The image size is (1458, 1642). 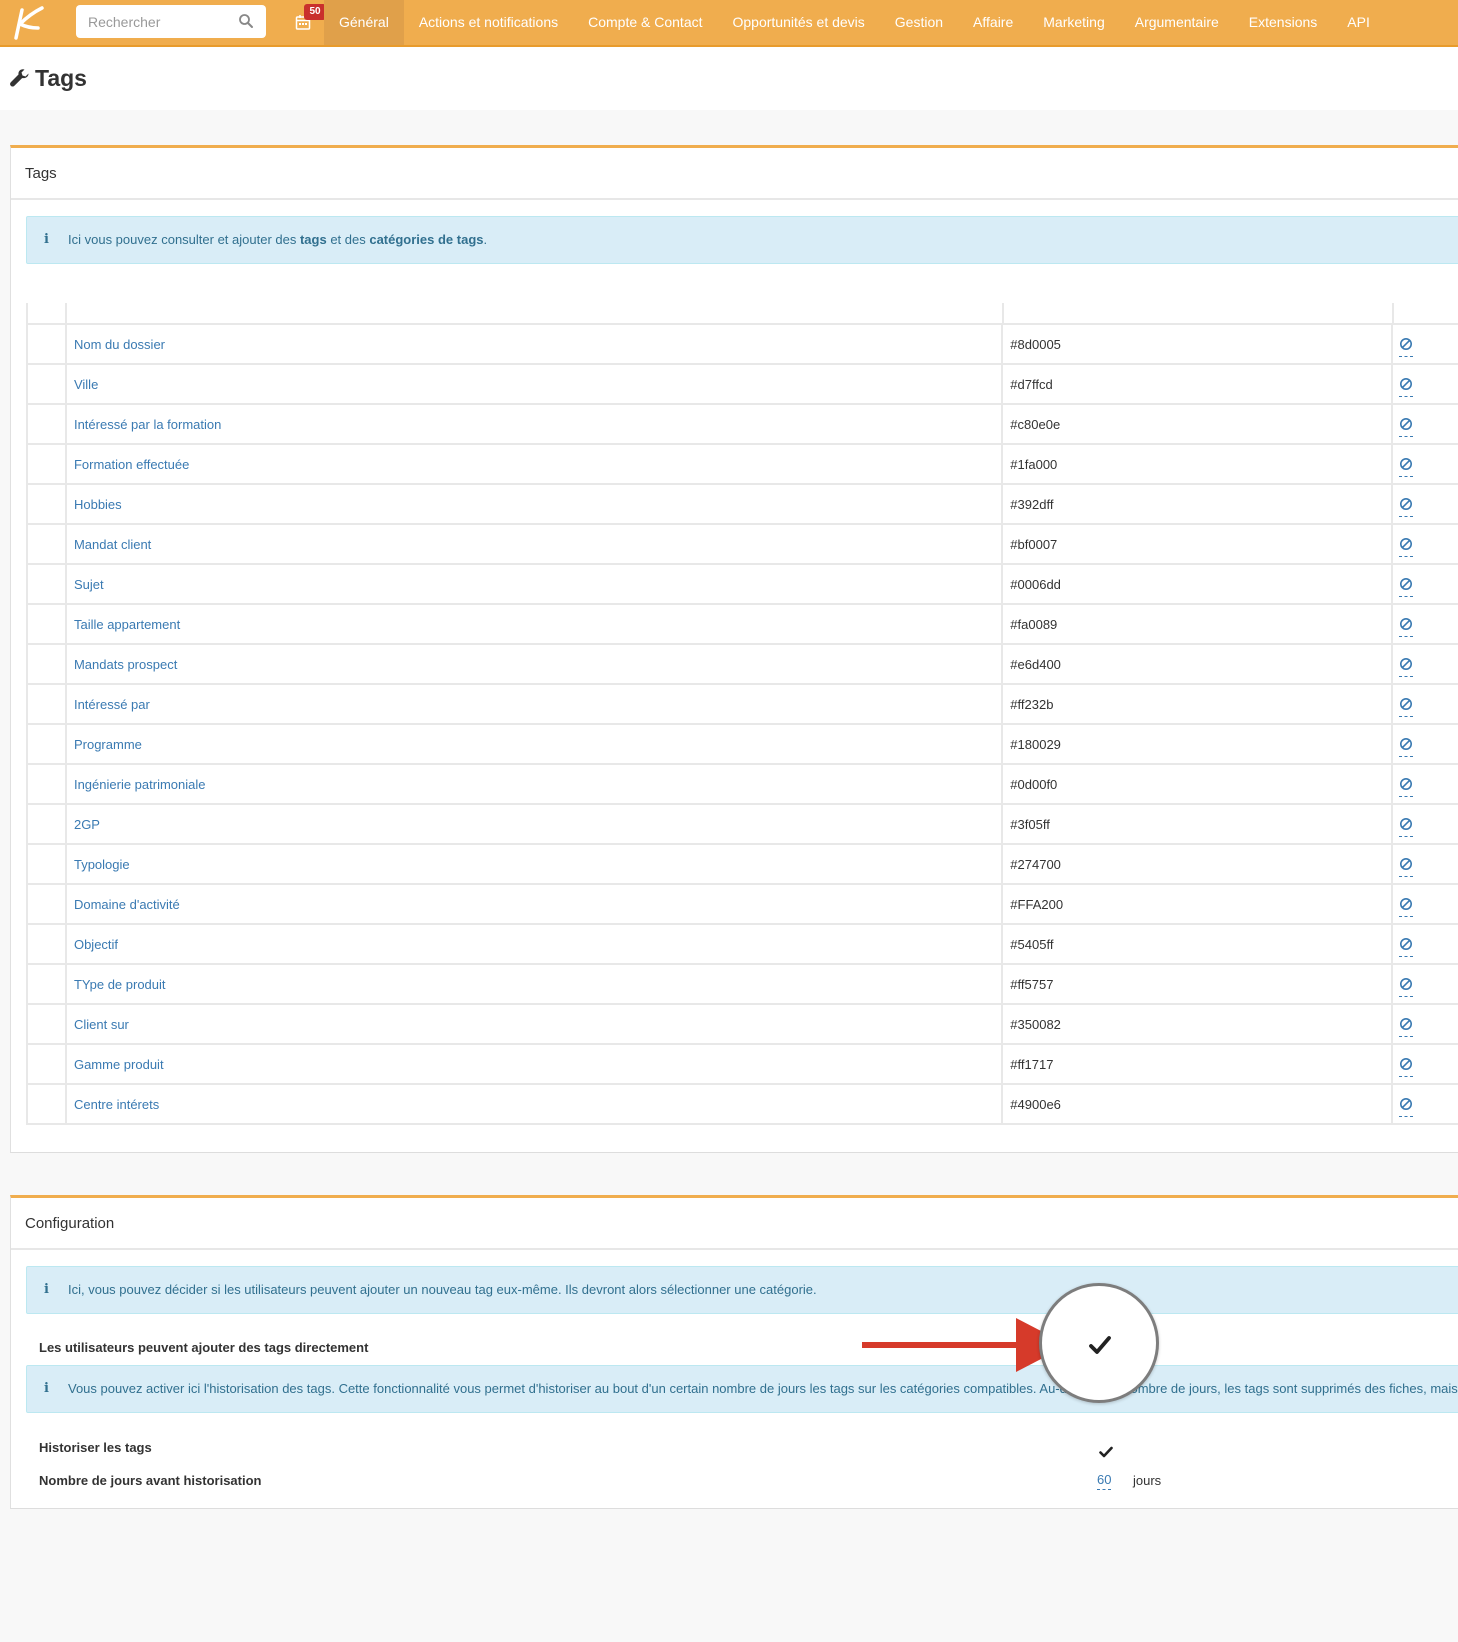 I want to click on tag-name-cell: Intéressé par la formation, so click(x=534, y=424).